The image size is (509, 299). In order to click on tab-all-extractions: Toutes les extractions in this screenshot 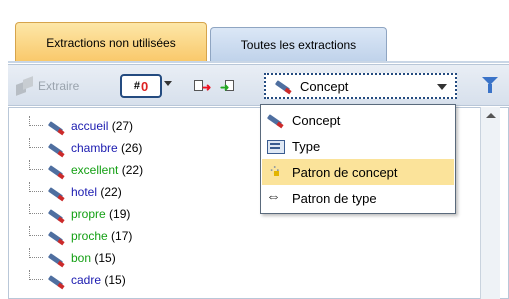, I will do `click(298, 44)`.